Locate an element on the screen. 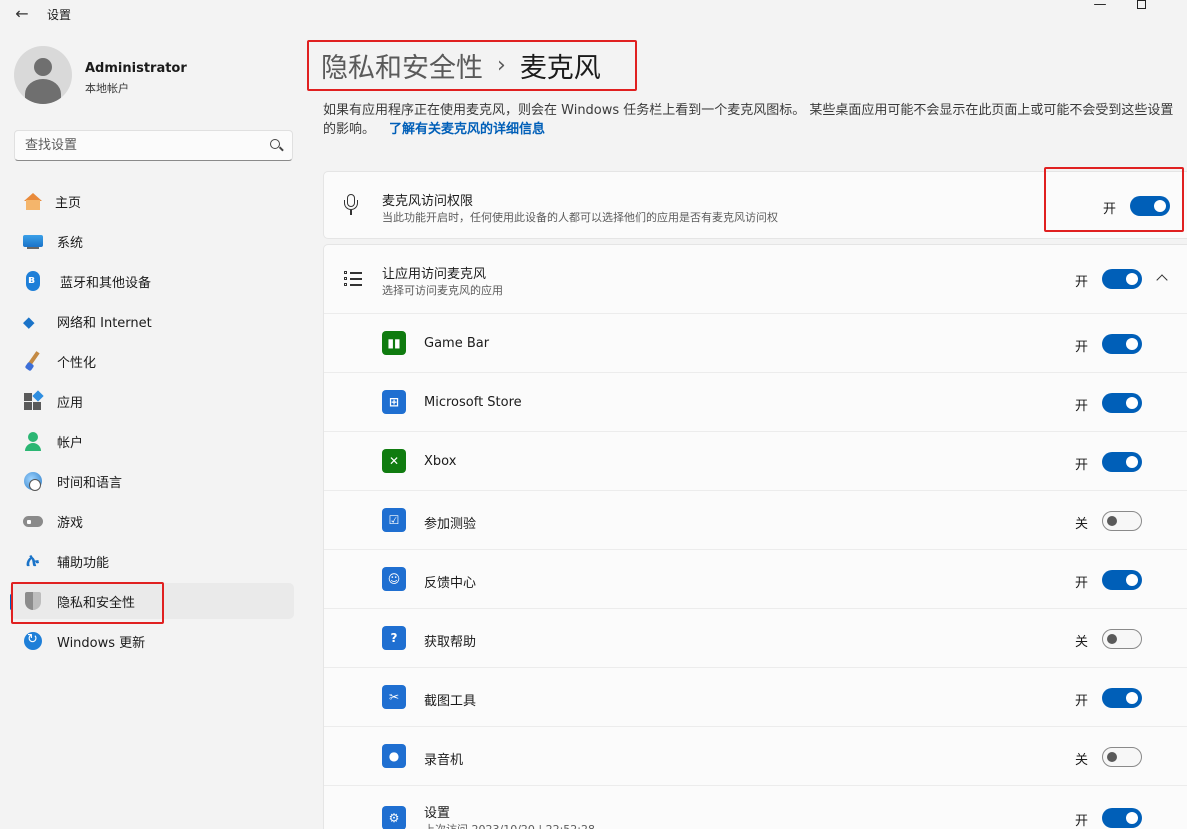 Image resolution: width=1187 pixels, height=829 pixels. sidebar-item-label: 辅助功能 is located at coordinates (83, 563).